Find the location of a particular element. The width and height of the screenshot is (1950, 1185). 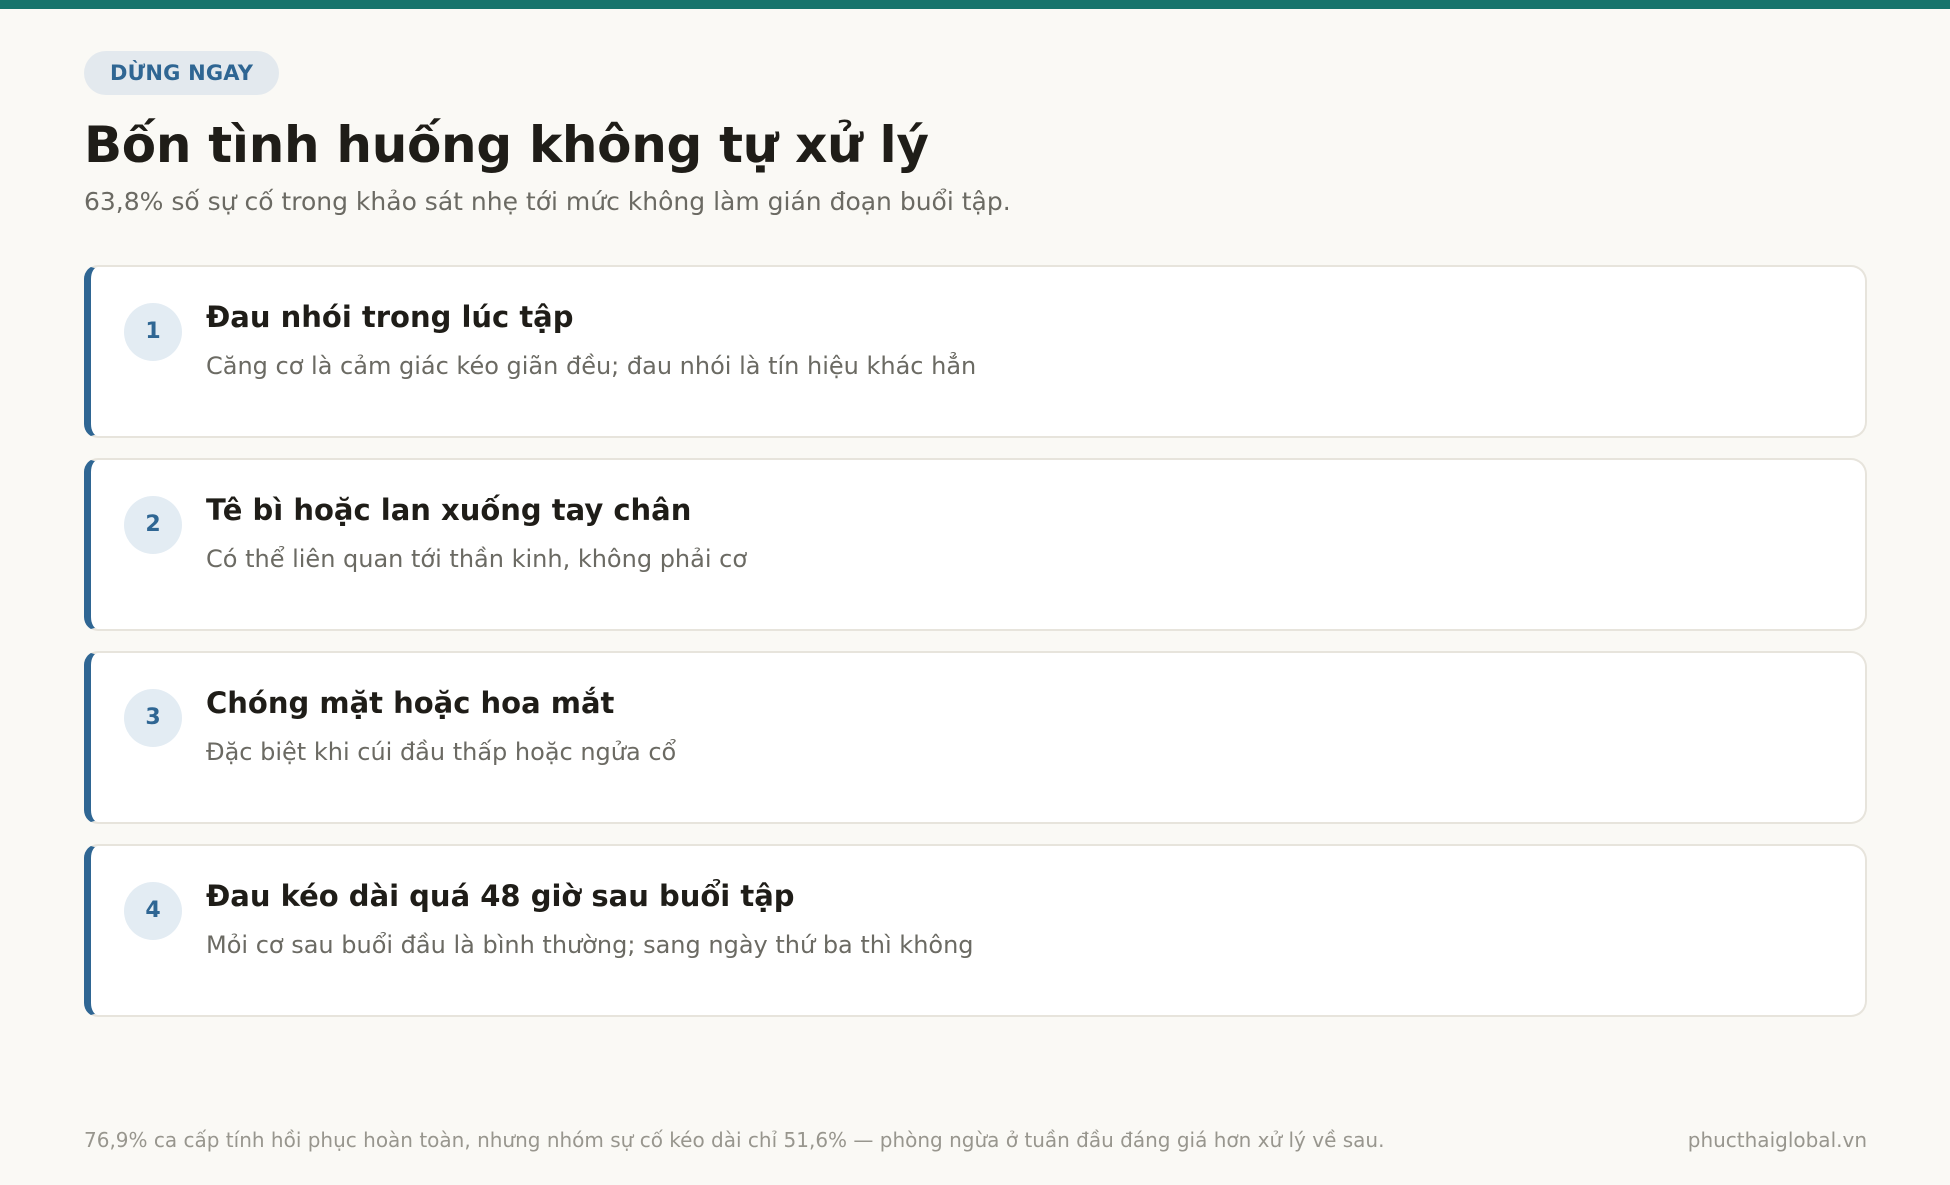

situation-number: 1 is located at coordinates (153, 332).